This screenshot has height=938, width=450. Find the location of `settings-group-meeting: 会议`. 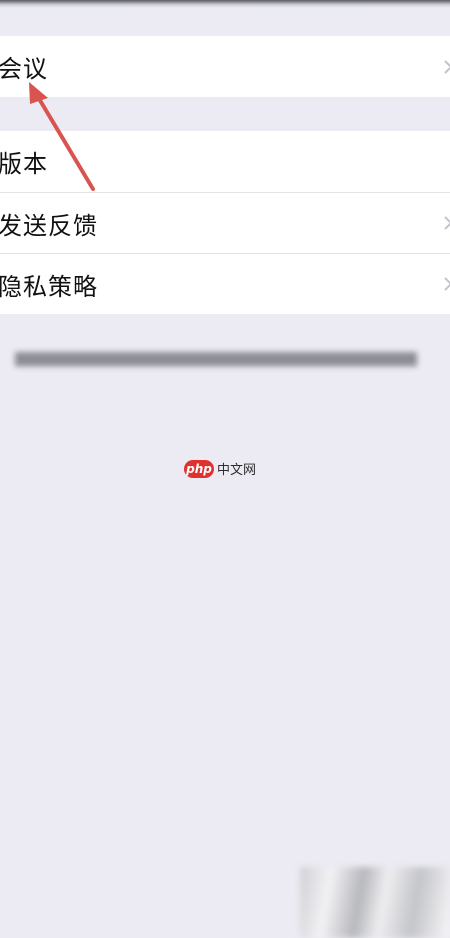

settings-group-meeting: 会议 is located at coordinates (225, 66).